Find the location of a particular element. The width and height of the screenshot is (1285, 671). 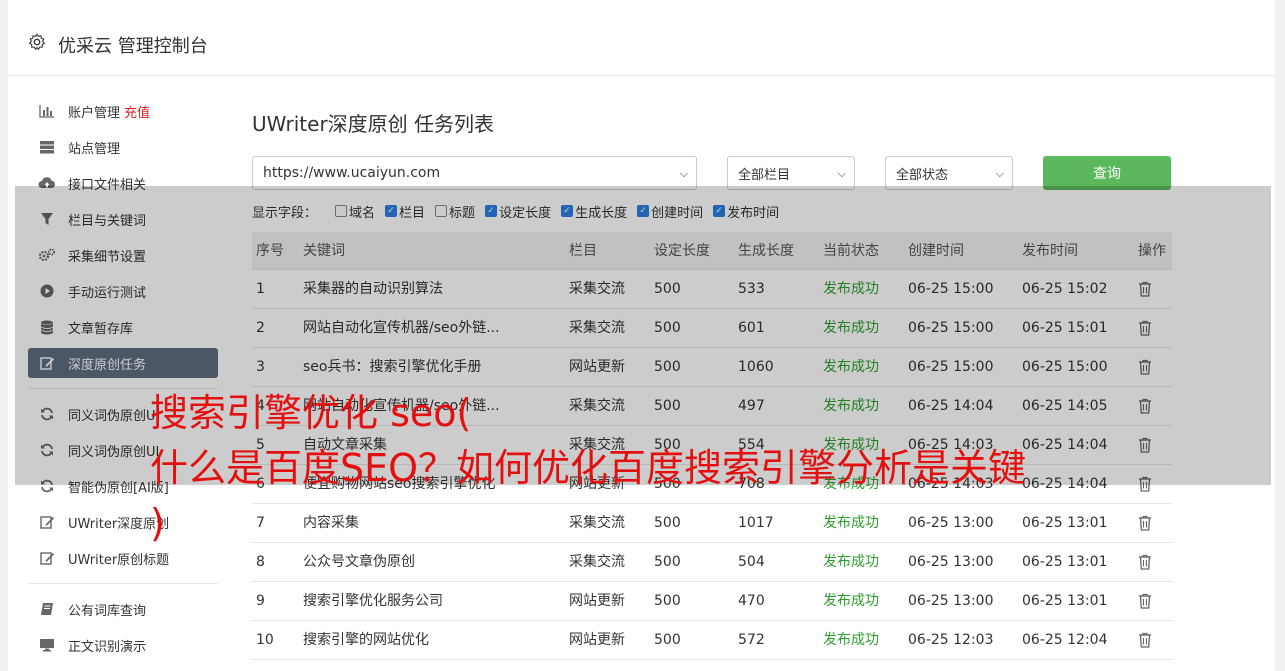

header: 优采云 管理控制台 is located at coordinates (641, 42).